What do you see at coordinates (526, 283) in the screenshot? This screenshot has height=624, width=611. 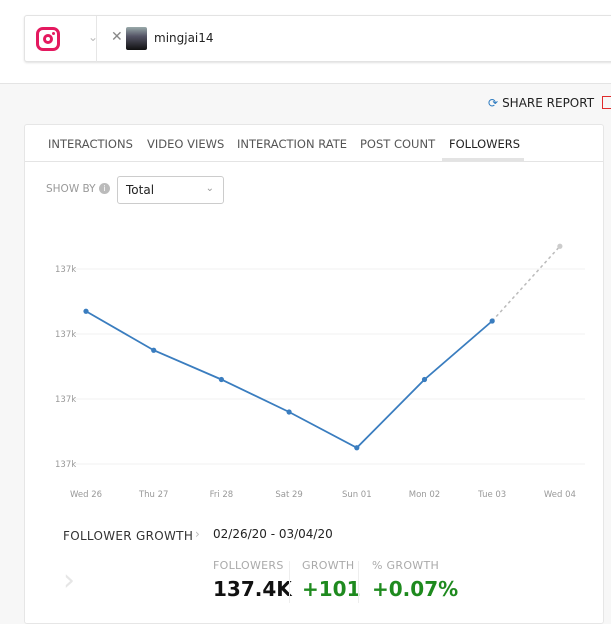 I see `projected-line` at bounding box center [526, 283].